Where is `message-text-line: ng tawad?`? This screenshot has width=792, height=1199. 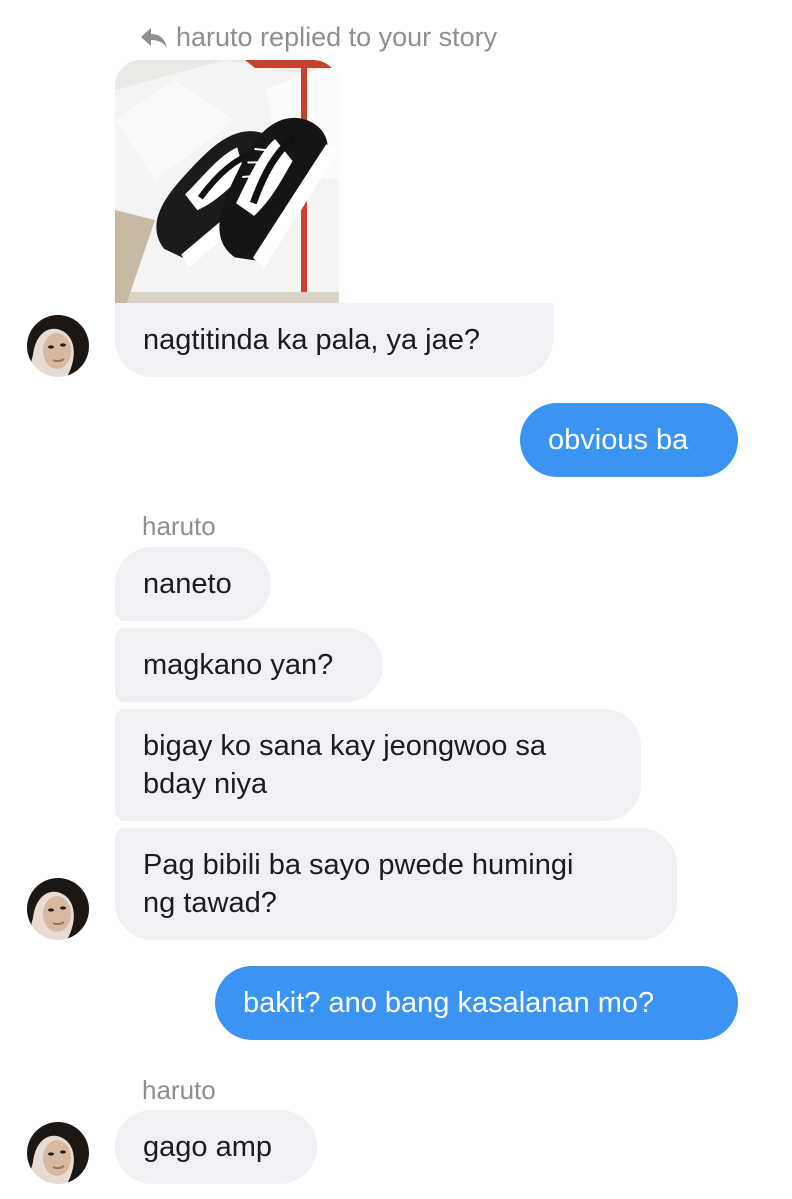 message-text-line: ng tawad? is located at coordinates (210, 903).